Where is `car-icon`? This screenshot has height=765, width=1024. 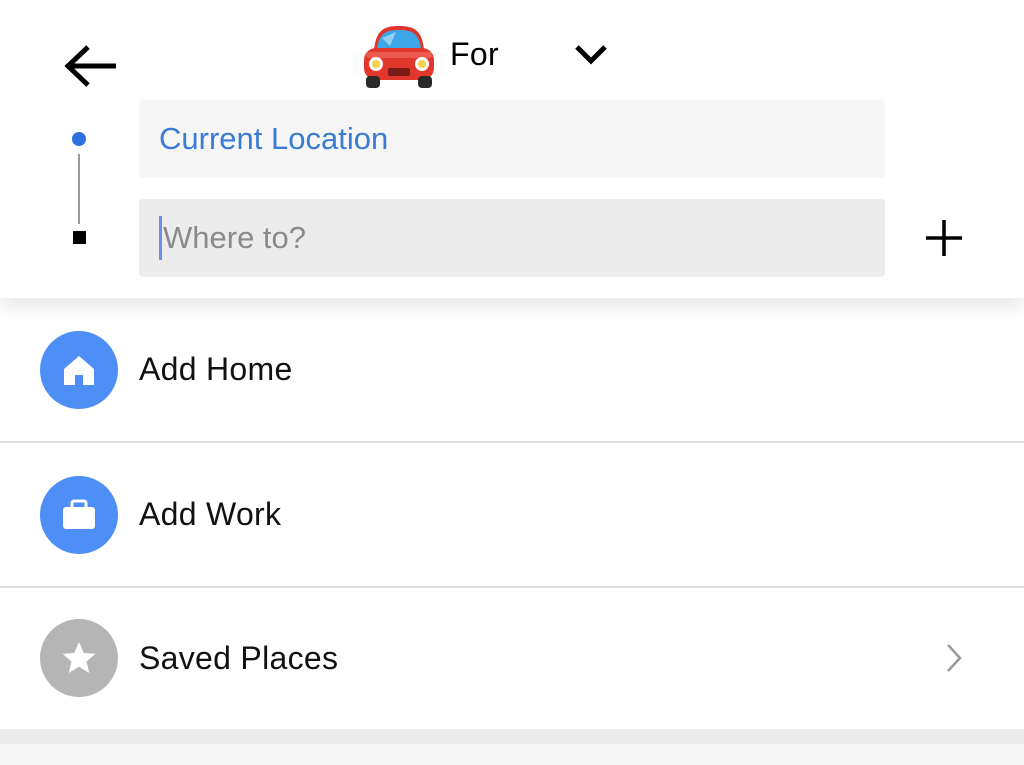 car-icon is located at coordinates (399, 57).